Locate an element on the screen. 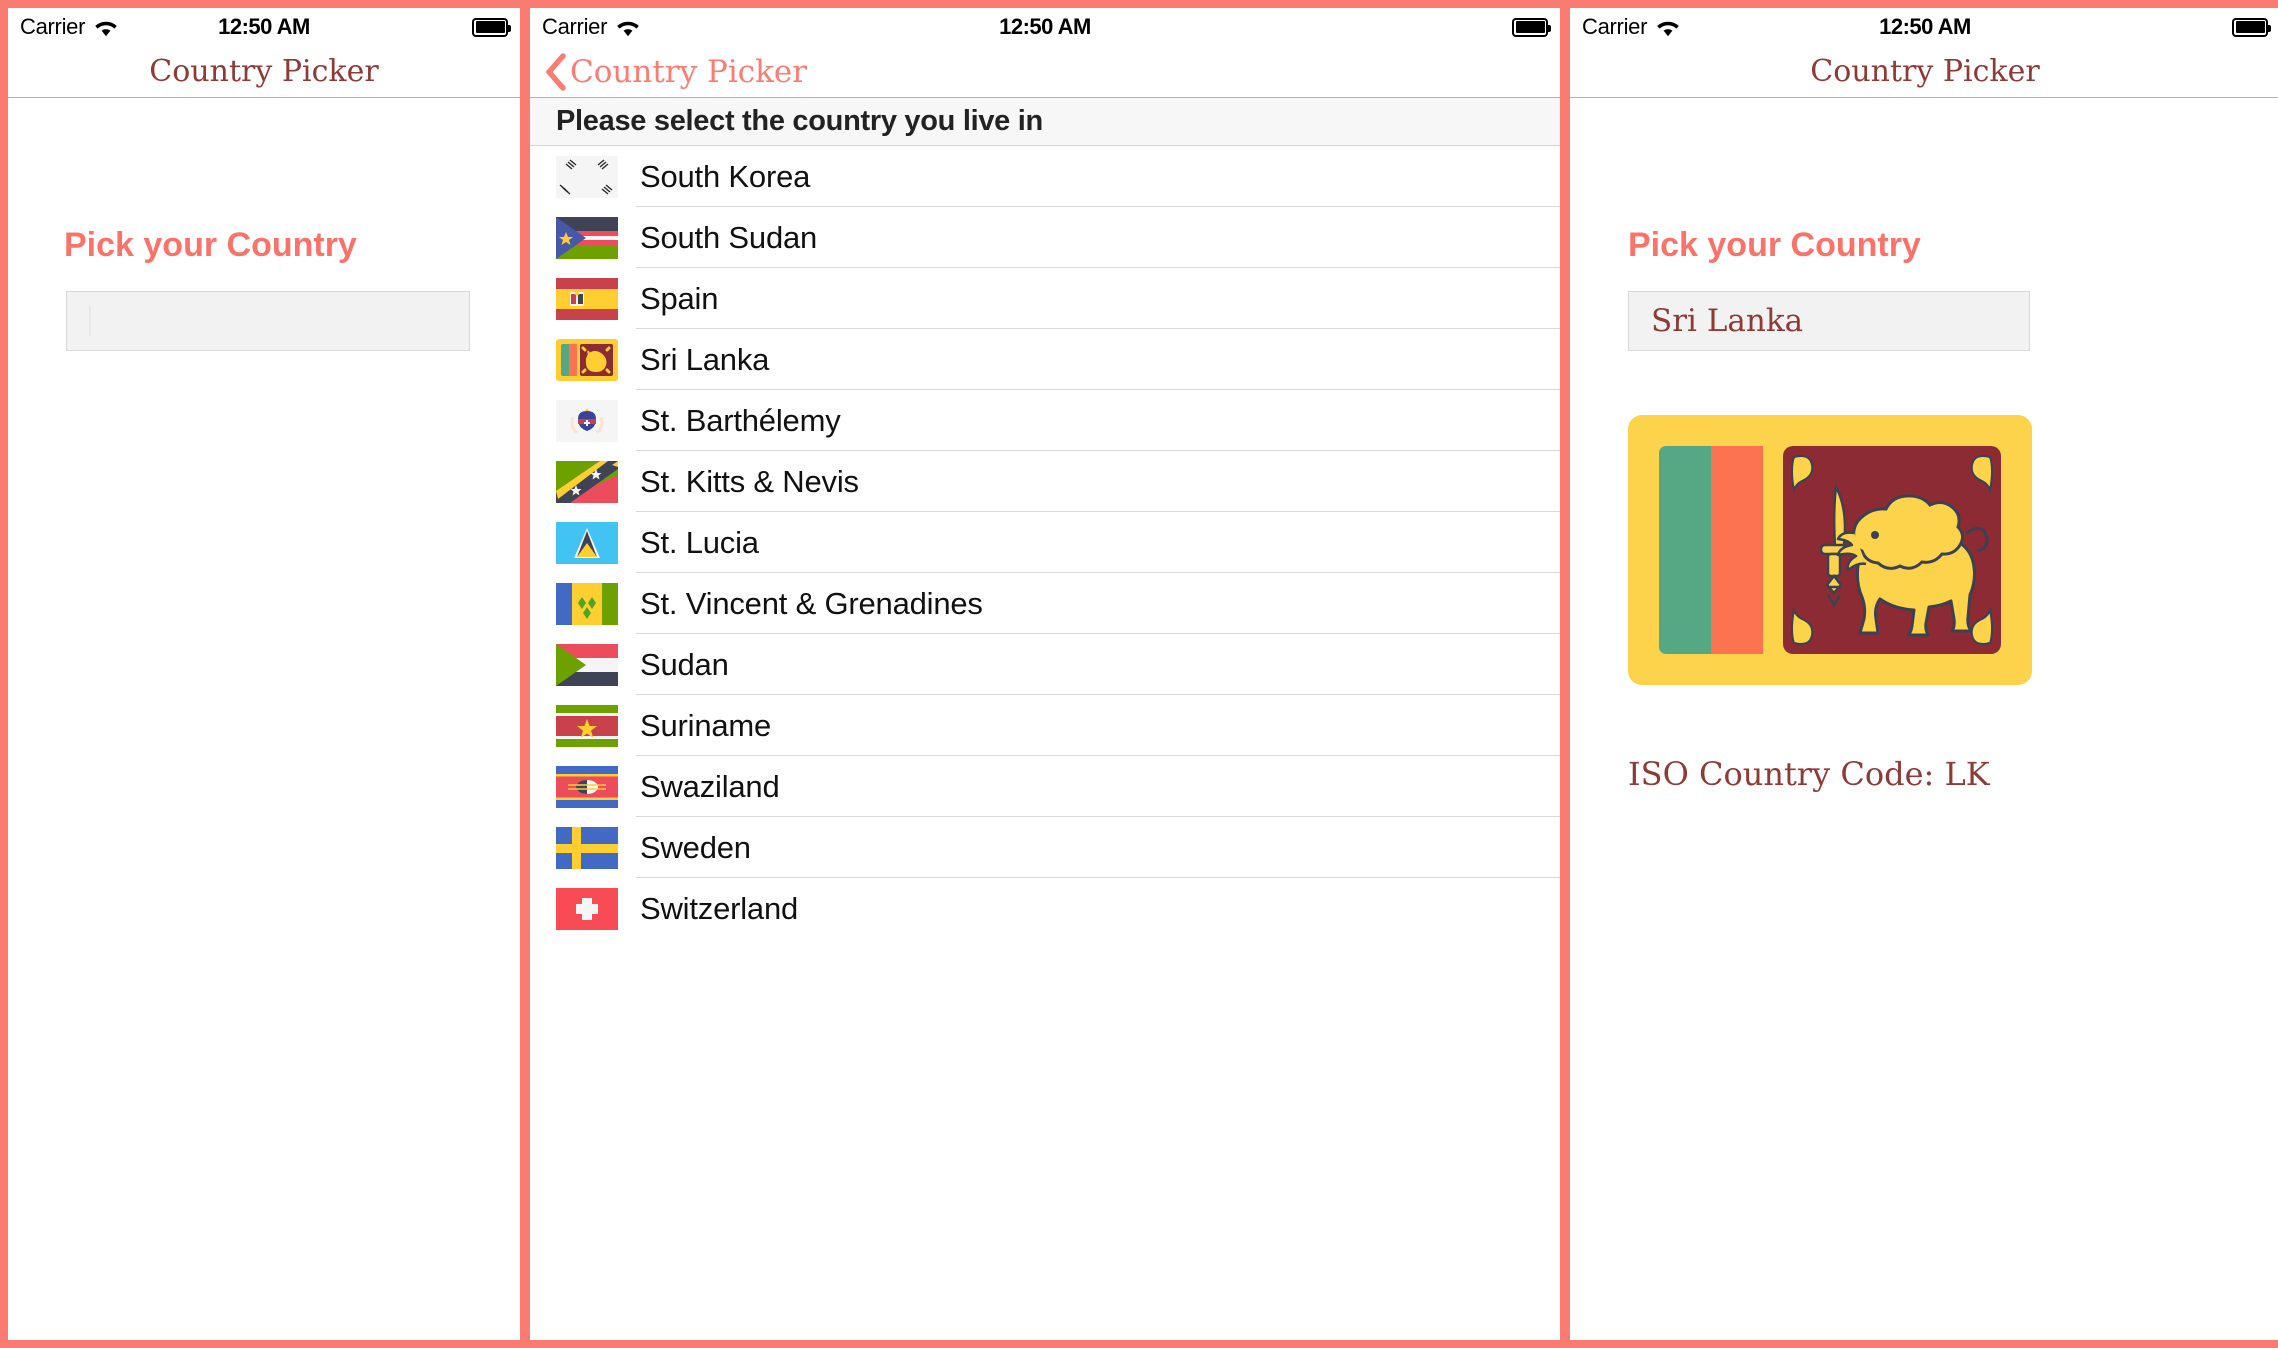 This screenshot has width=2278, height=1348. back-button-label: Country Picker is located at coordinates (689, 71).